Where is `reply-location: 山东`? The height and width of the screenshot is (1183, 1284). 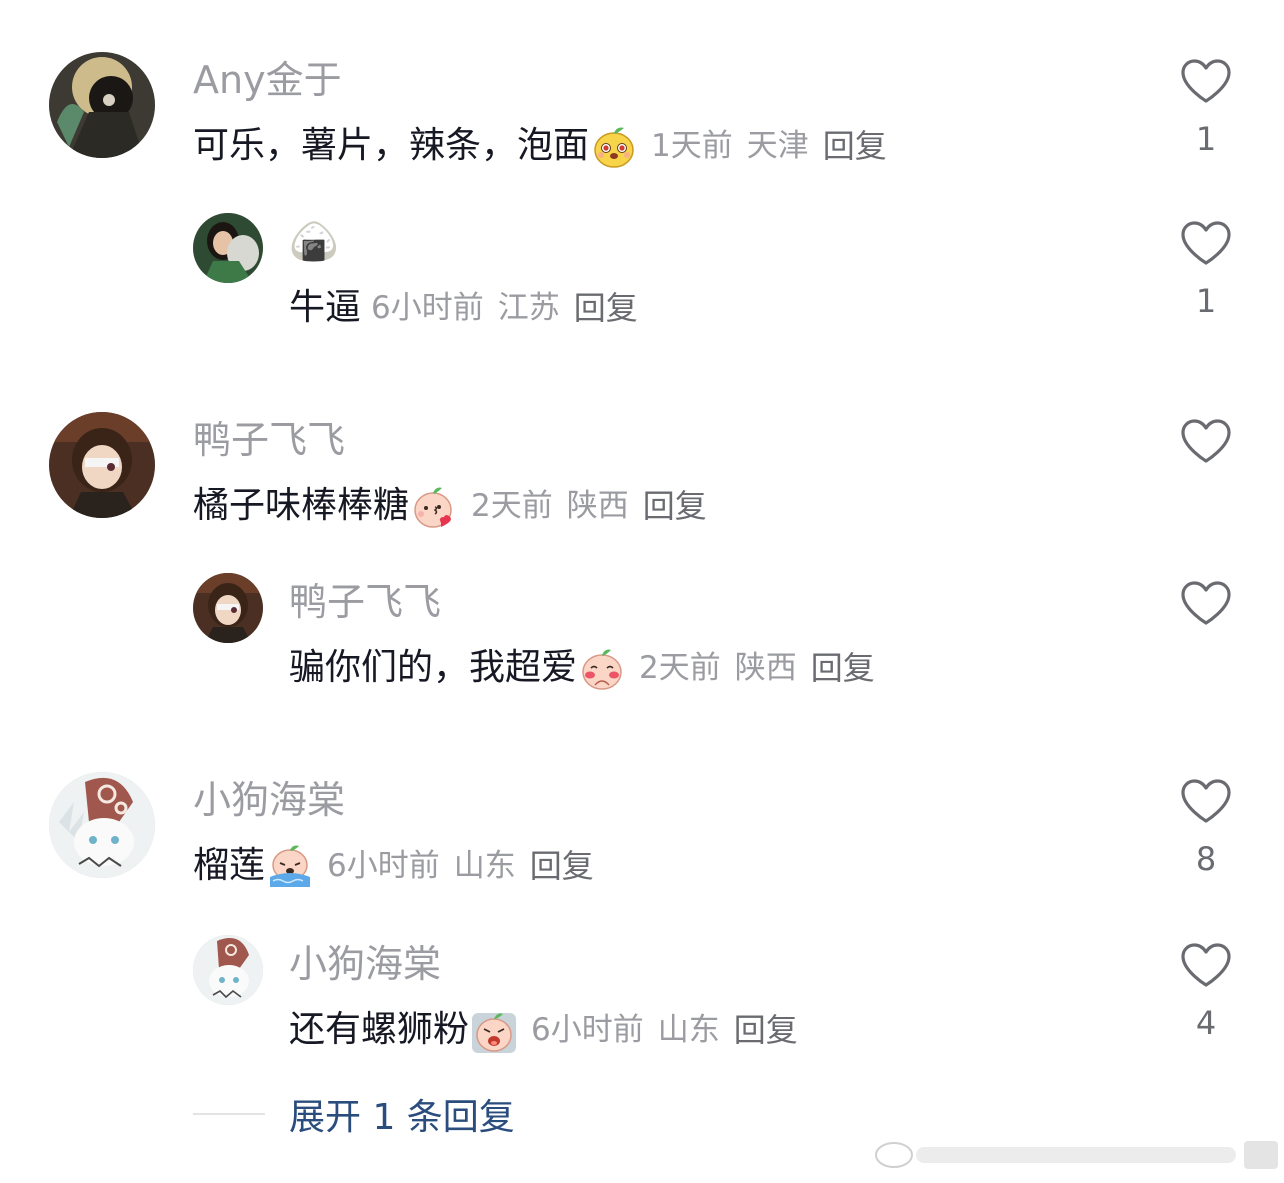 reply-location: 山东 is located at coordinates (688, 1030).